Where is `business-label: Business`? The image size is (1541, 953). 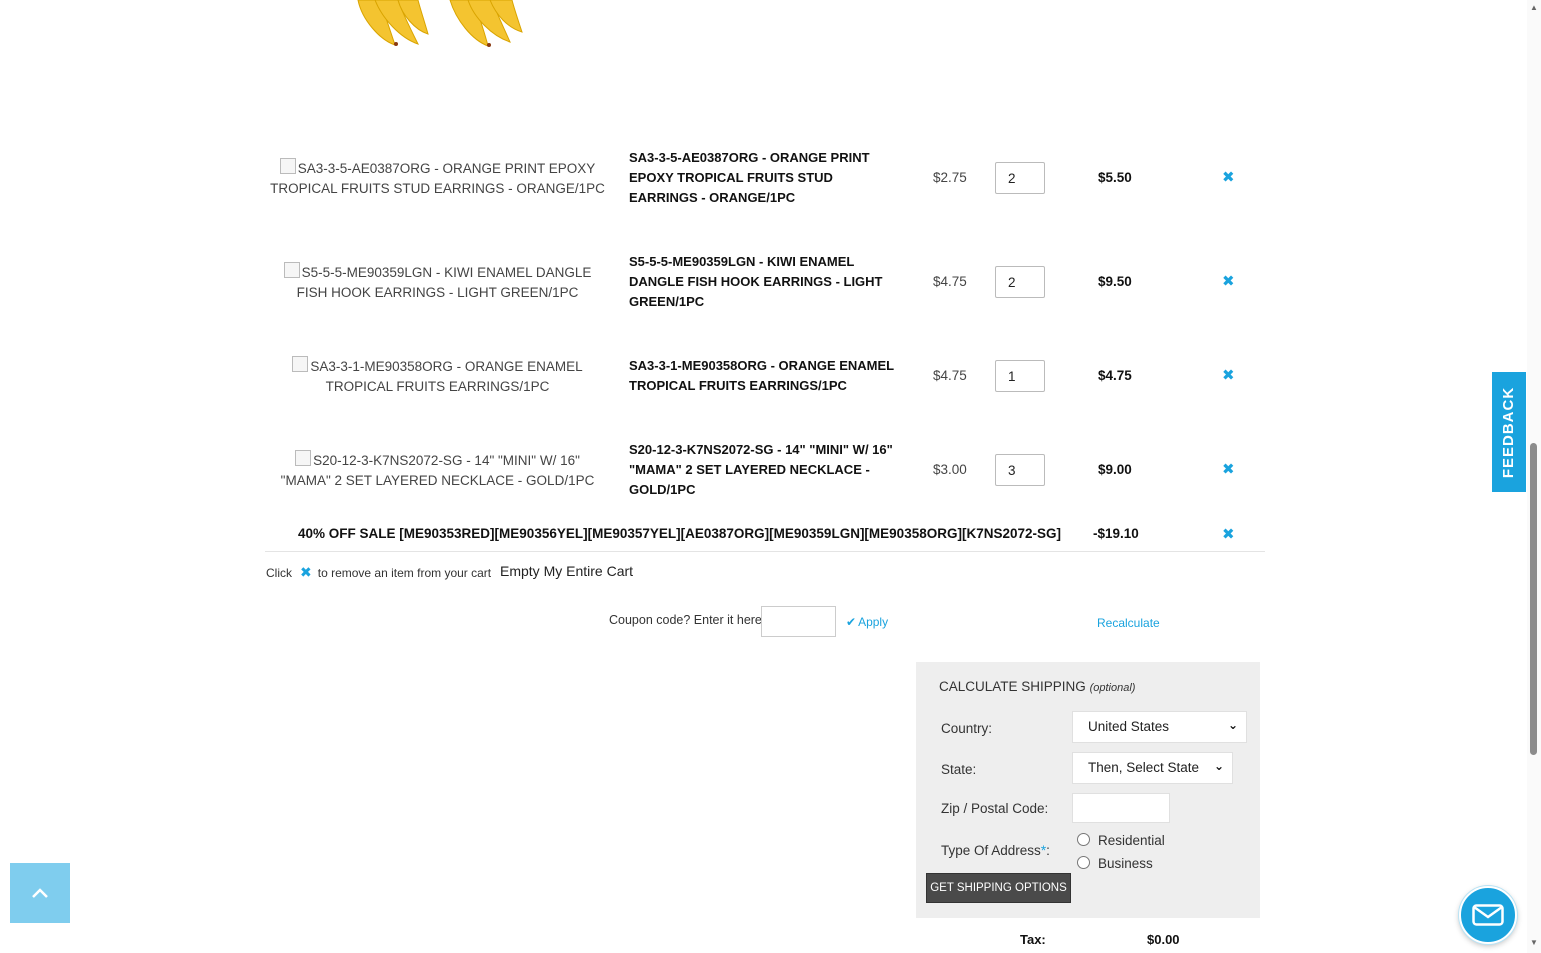
business-label: Business is located at coordinates (1125, 863).